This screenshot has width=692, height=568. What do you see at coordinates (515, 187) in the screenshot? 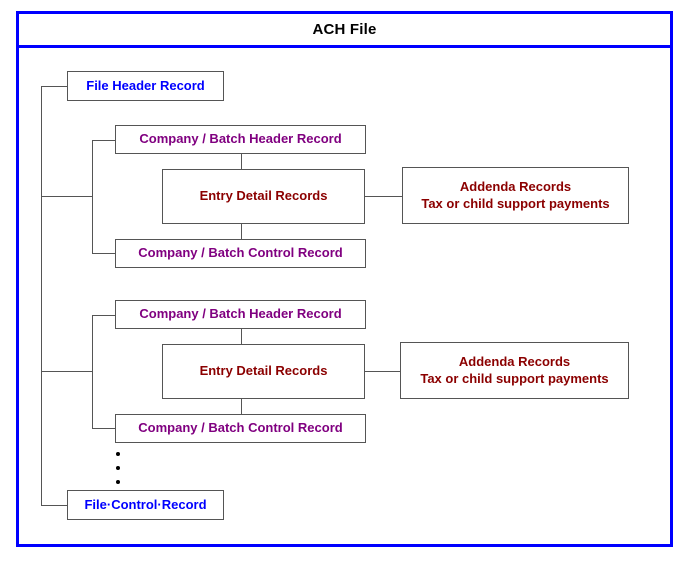
I see `node-batch-1-addenda-records-title: Addenda Records` at bounding box center [515, 187].